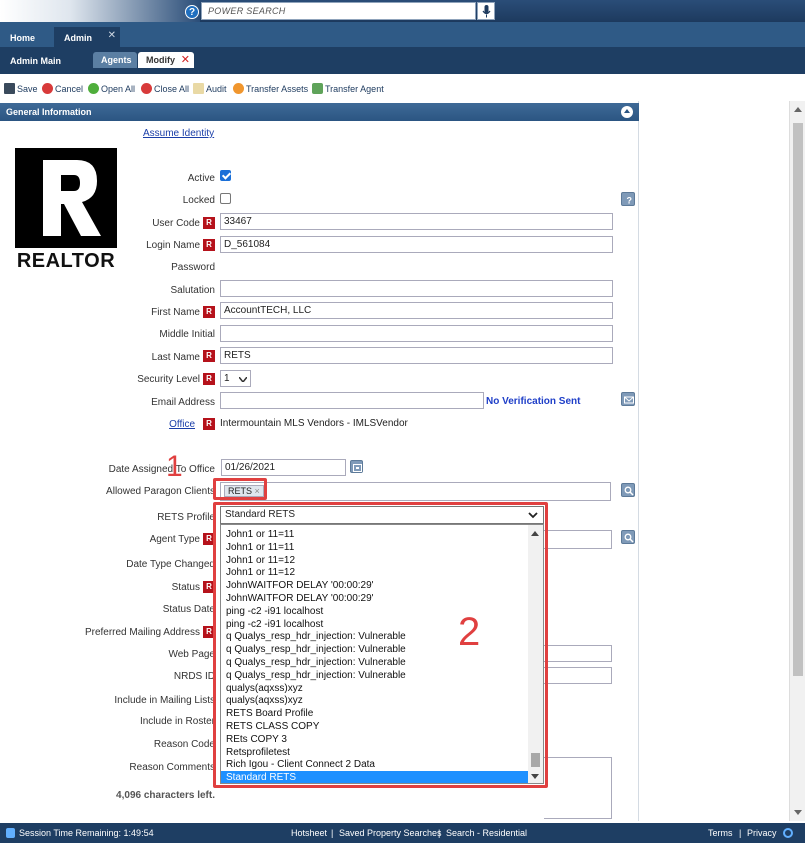  What do you see at coordinates (9, 88) in the screenshot?
I see `save-icon` at bounding box center [9, 88].